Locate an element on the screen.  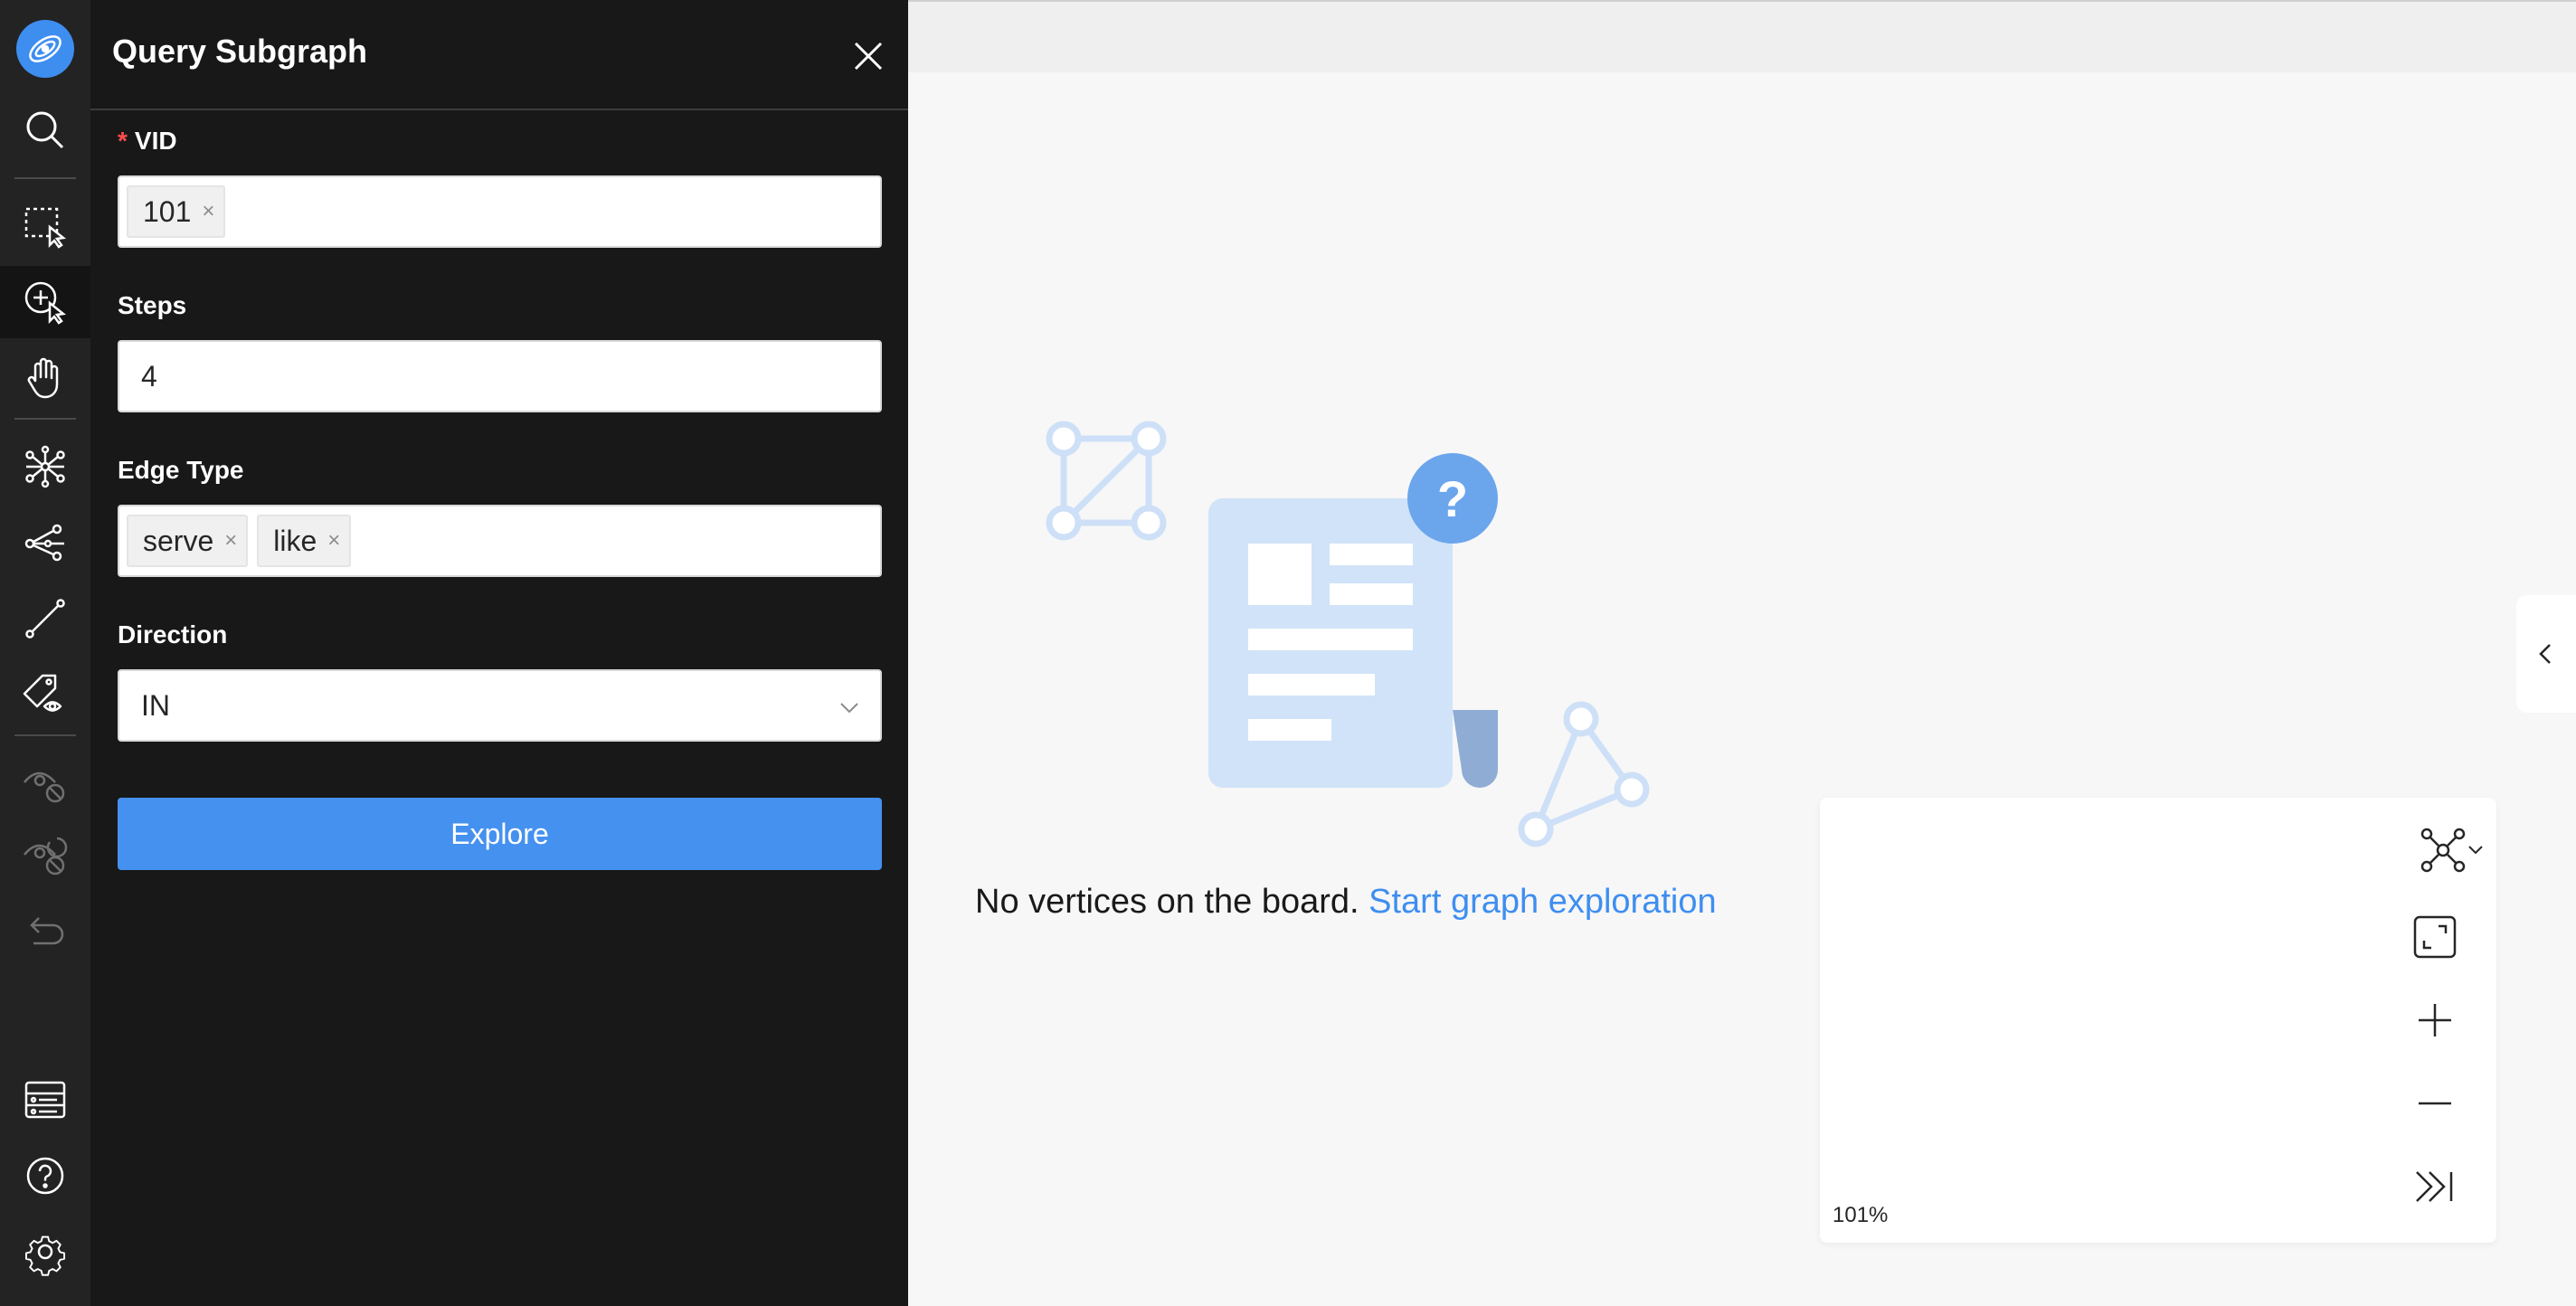
edge-type-tag: serve × is located at coordinates (188, 541).